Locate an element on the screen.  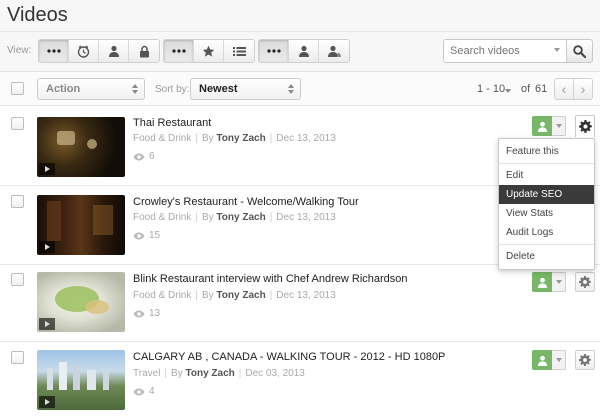
view-private-button is located at coordinates (144, 51).